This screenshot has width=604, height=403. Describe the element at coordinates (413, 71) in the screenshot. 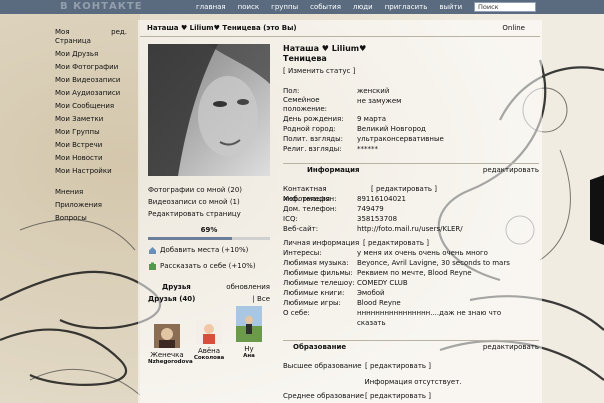

I see `change-status-link: [ Изменить статус ]` at that location.